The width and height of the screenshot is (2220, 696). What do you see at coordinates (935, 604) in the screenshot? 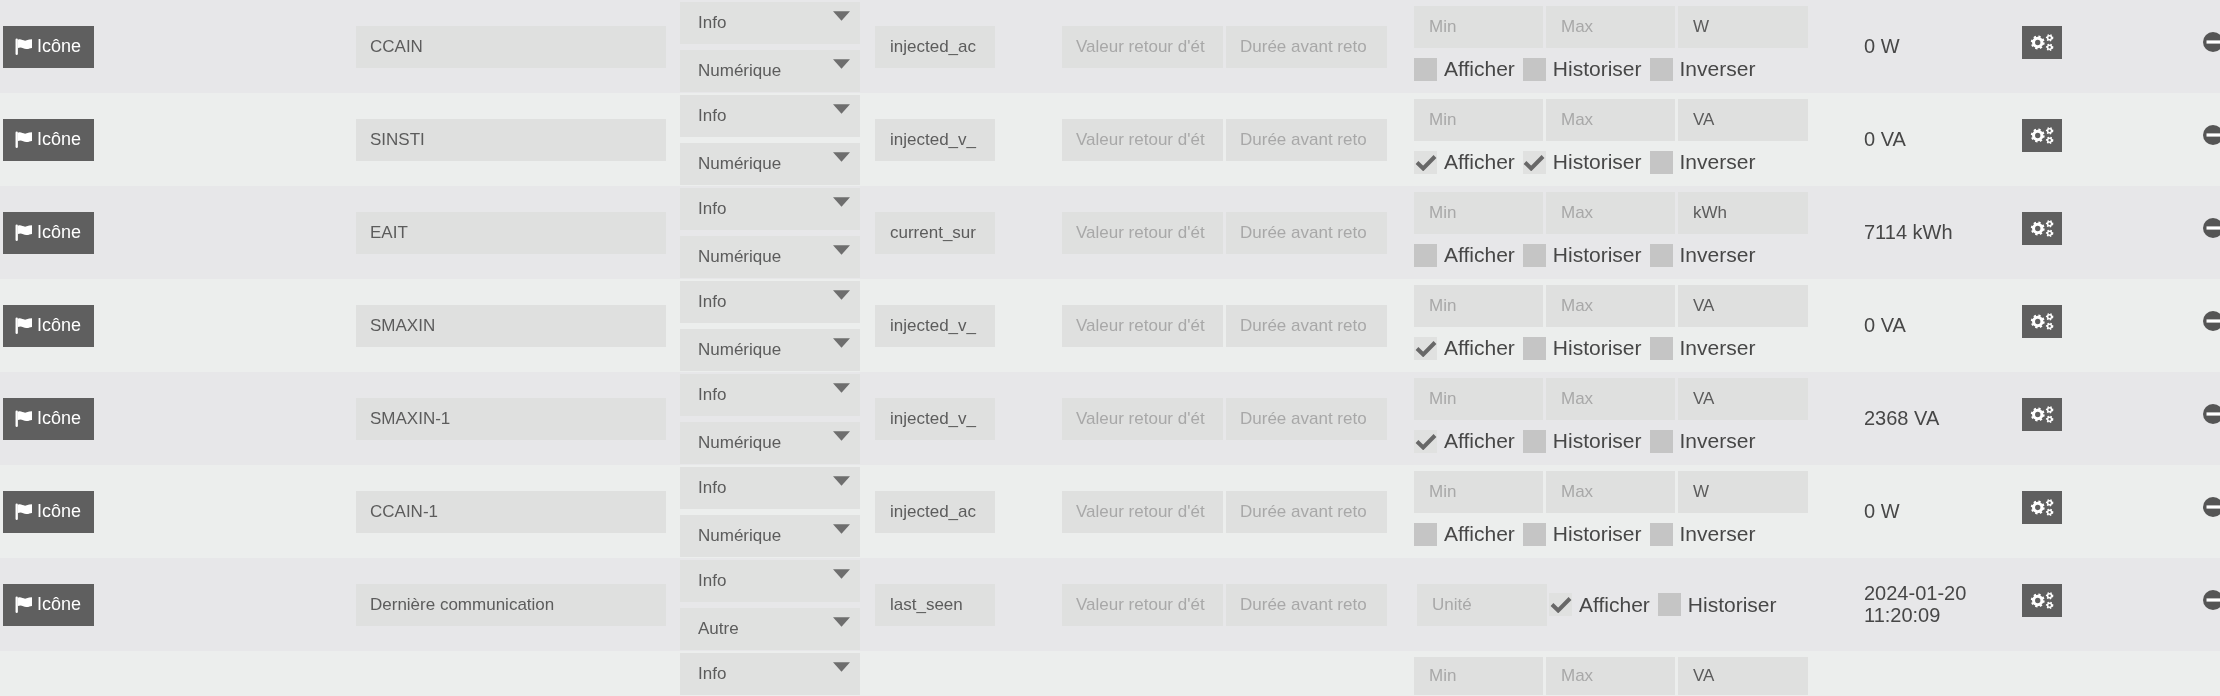
I see `logical-id-field: last_seen` at bounding box center [935, 604].